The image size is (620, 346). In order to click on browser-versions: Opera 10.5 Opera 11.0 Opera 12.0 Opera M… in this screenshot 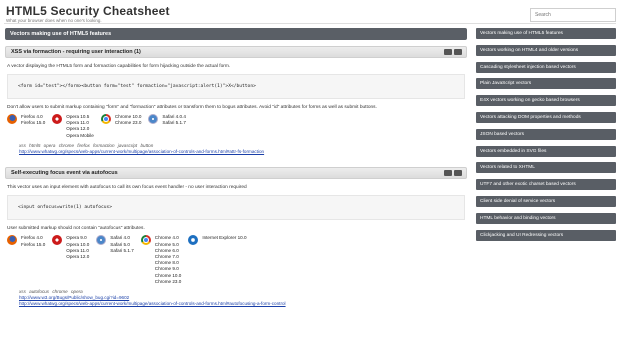, I will do `click(80, 126)`.